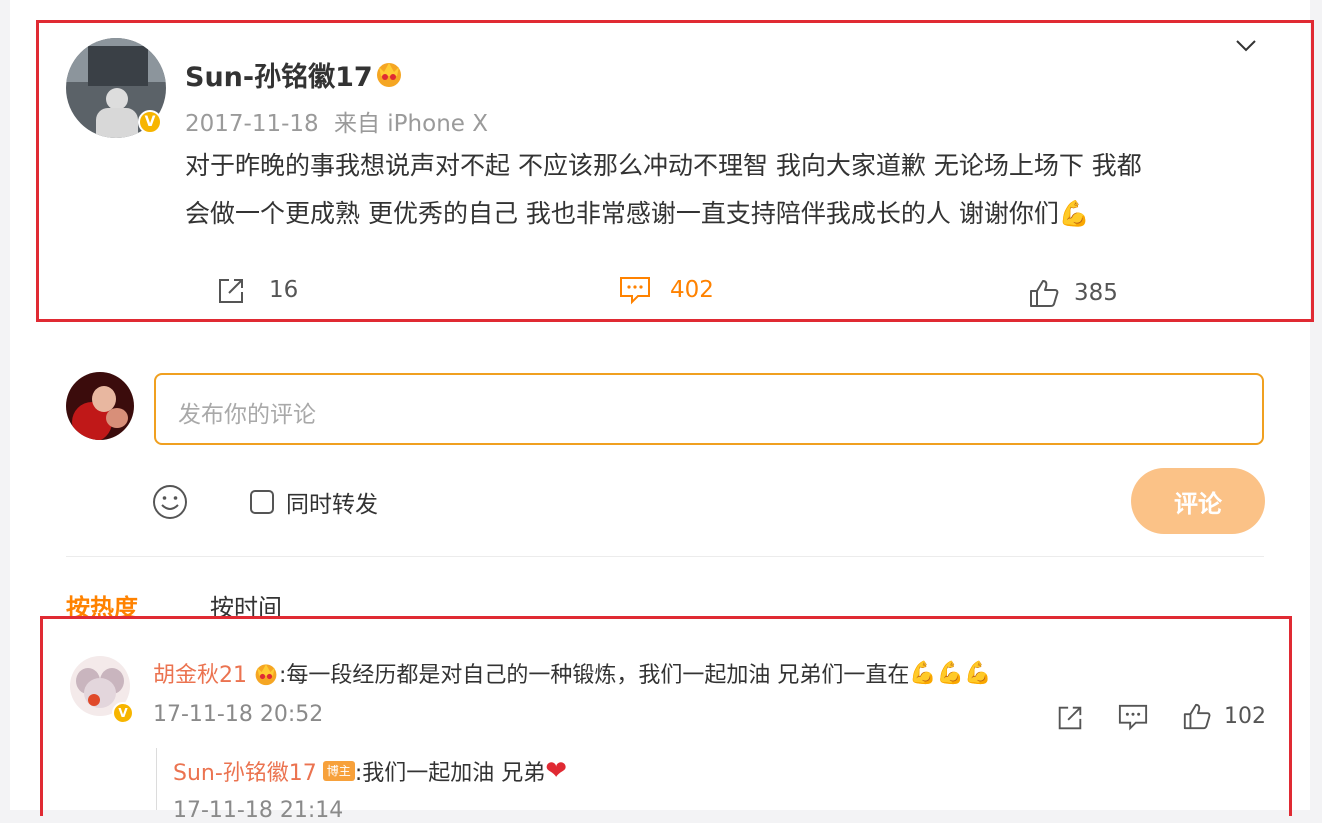 The height and width of the screenshot is (823, 1322). I want to click on repost-too-label: 同时转发, so click(332, 505).